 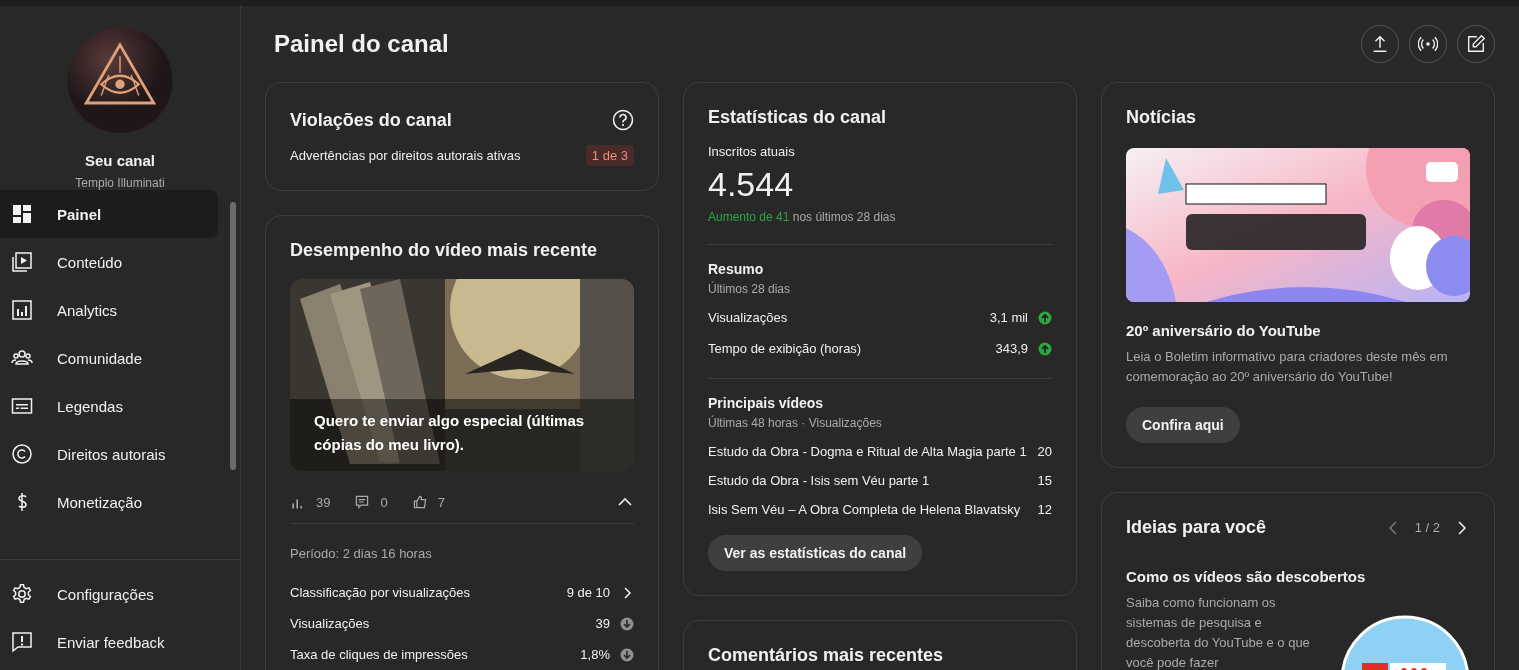 I want to click on nav-item: Monetização, so click(x=109, y=502).